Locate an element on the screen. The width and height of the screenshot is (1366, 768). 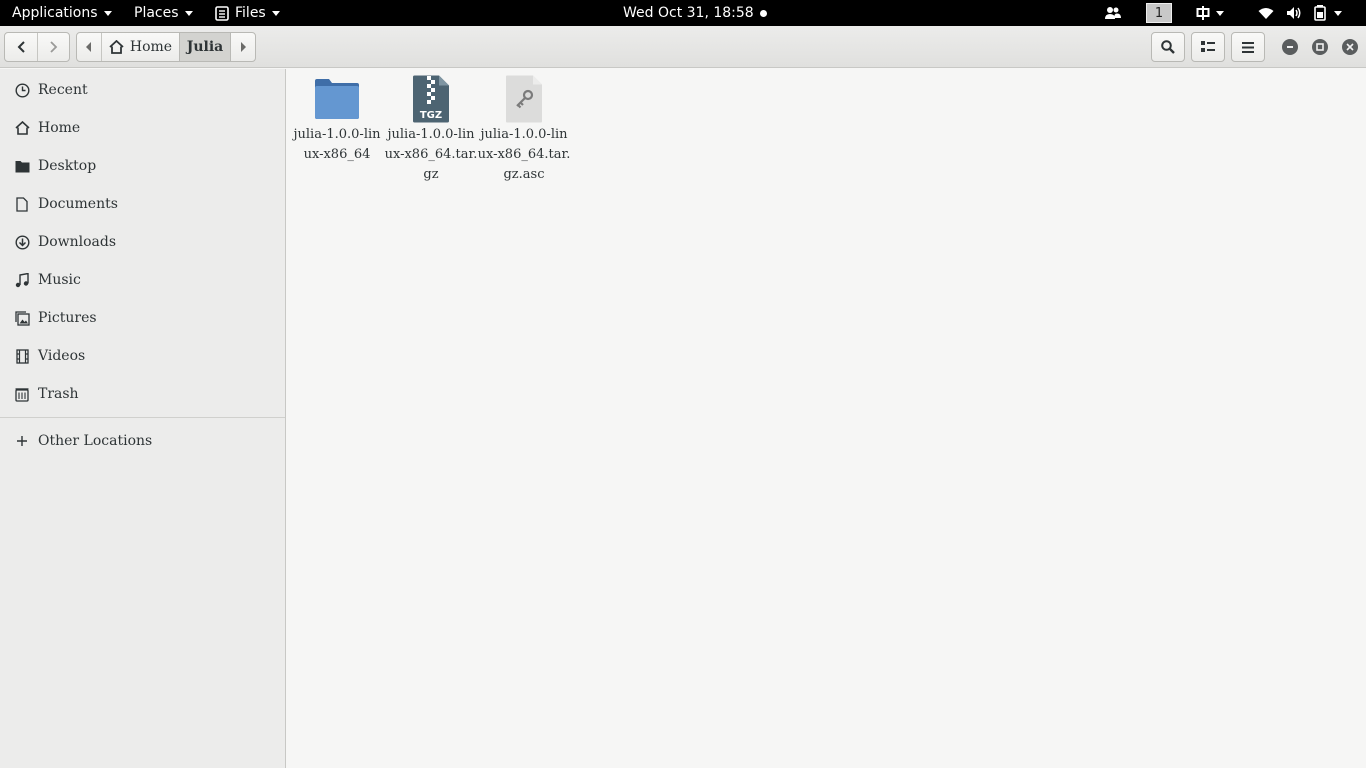
download-icon is located at coordinates (22, 242).